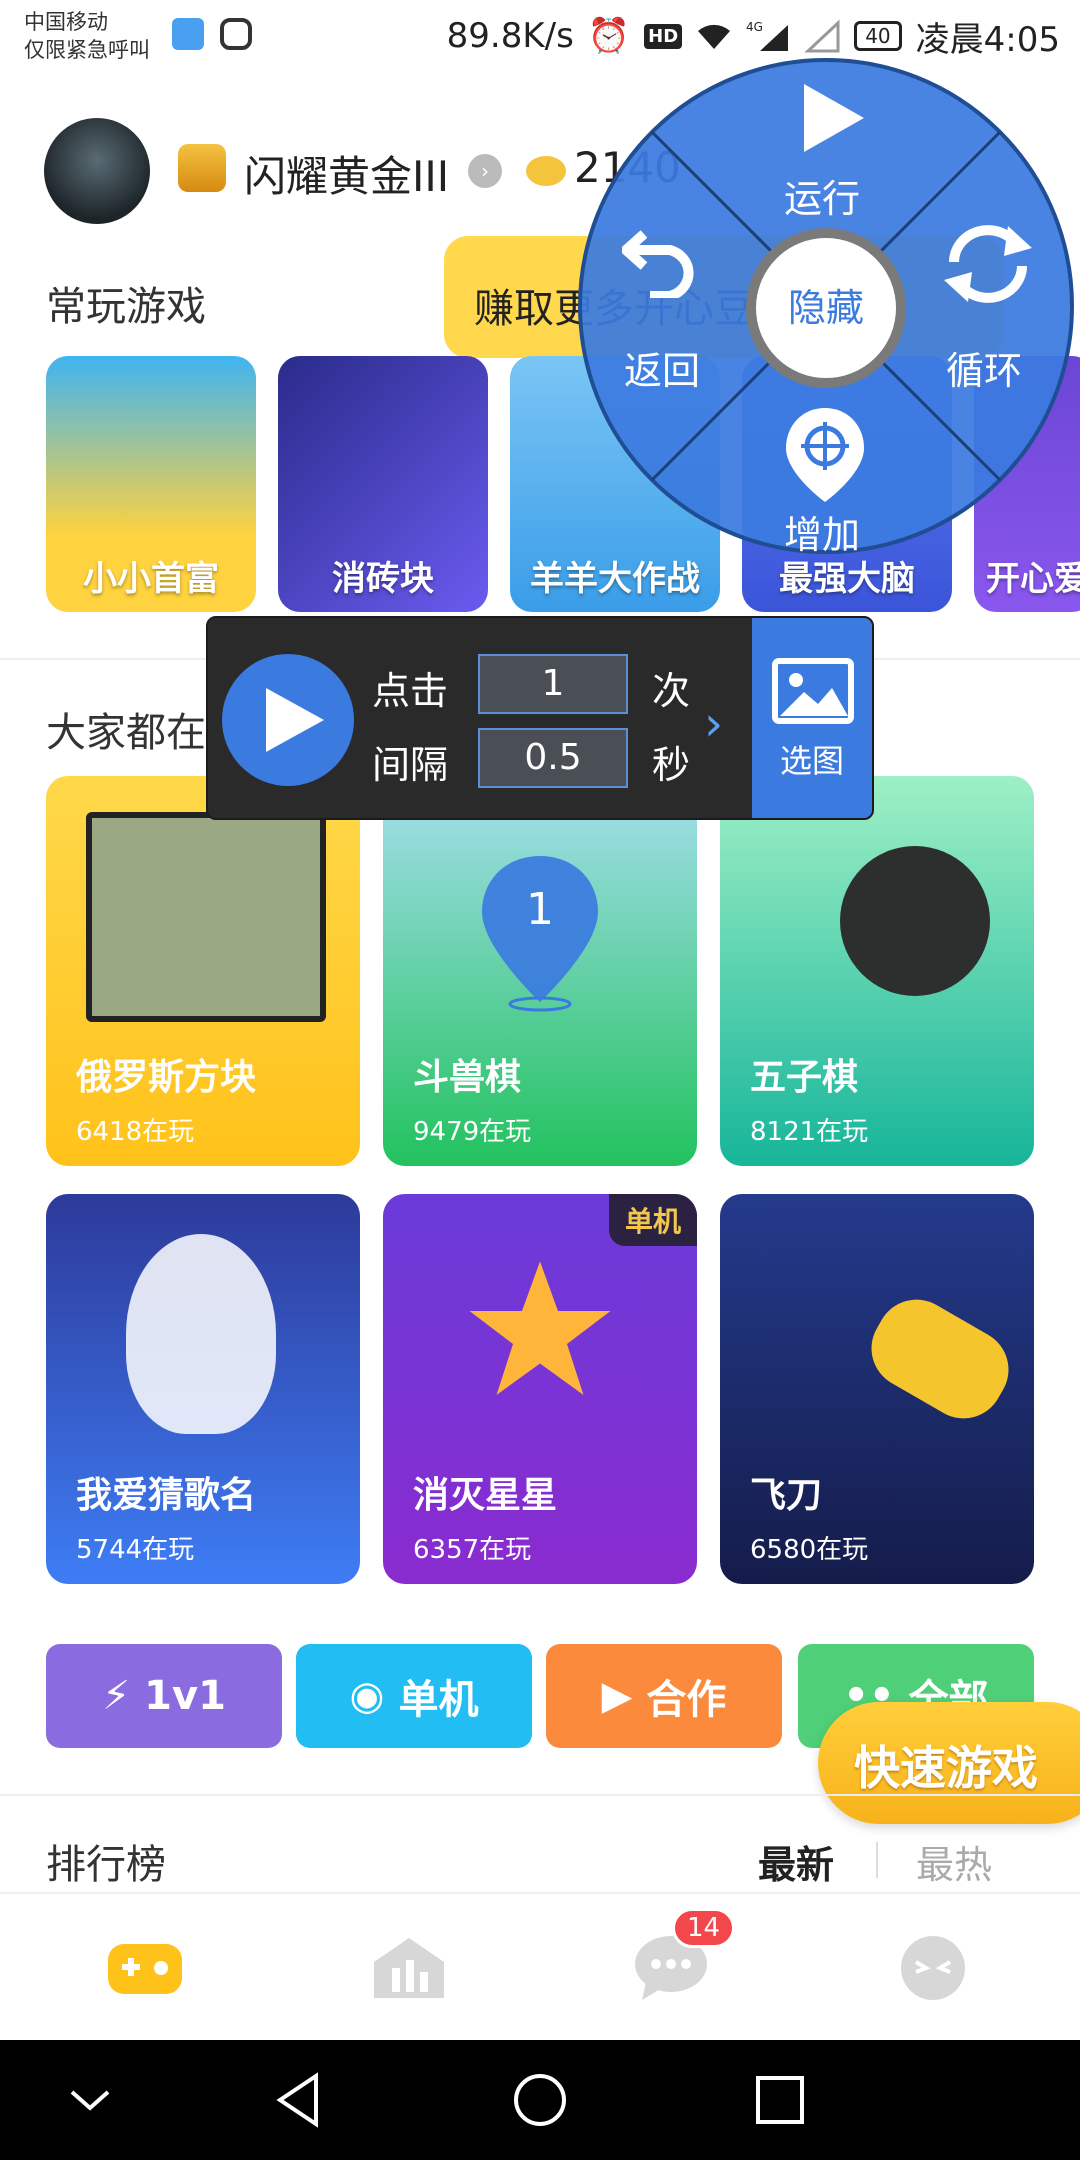 The height and width of the screenshot is (2160, 1080). What do you see at coordinates (949, 1763) in the screenshot?
I see `quick-game-button: 快速游戏` at bounding box center [949, 1763].